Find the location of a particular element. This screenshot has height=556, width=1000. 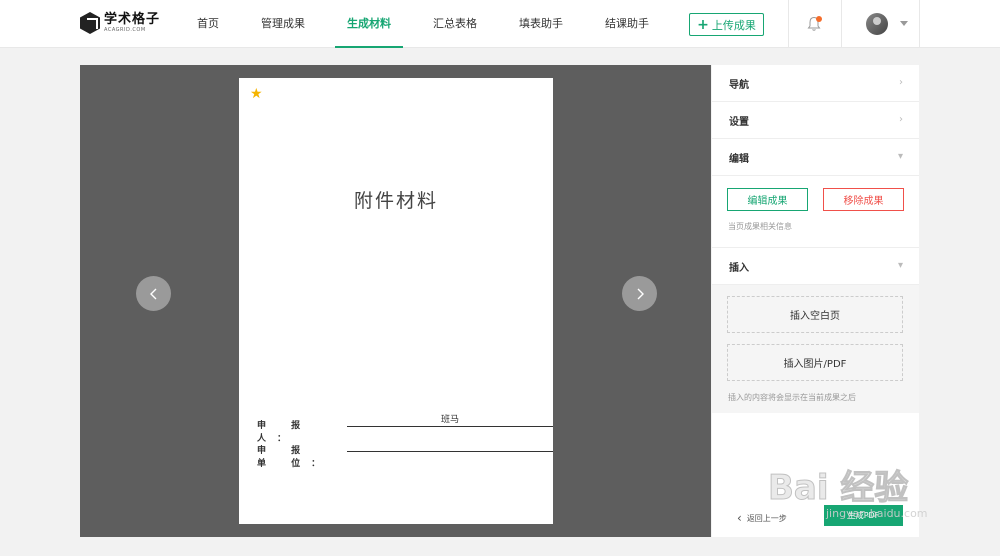

next-page-button is located at coordinates (639, 293).